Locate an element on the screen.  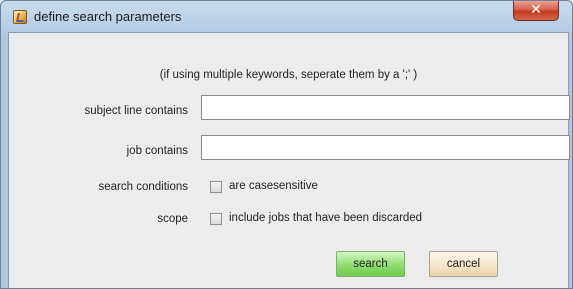
cancel-button: cancel is located at coordinates (463, 264).